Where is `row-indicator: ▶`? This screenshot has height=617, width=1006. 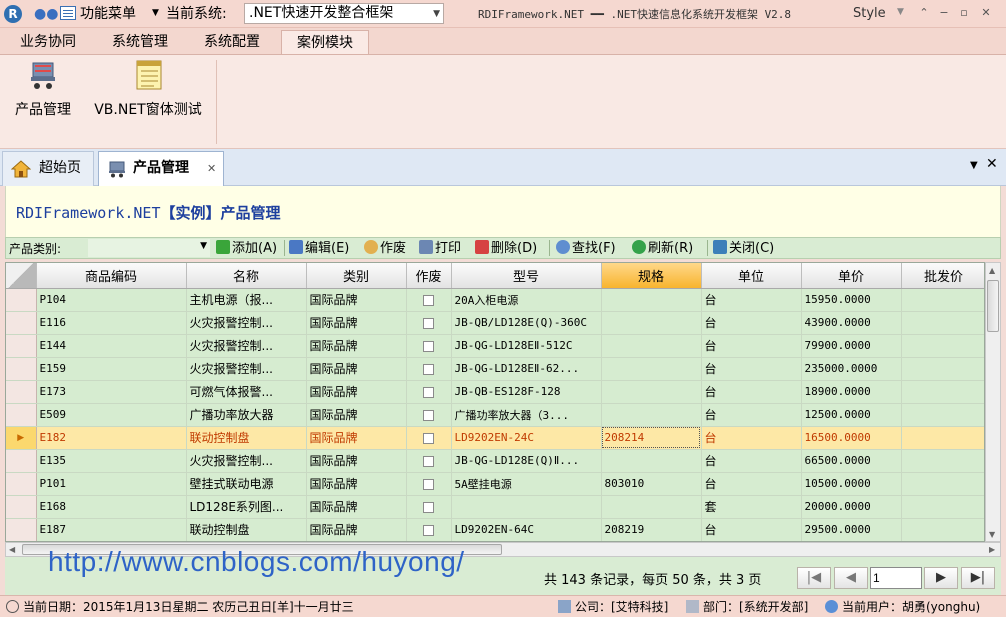
row-indicator: ▶ is located at coordinates (21, 438).